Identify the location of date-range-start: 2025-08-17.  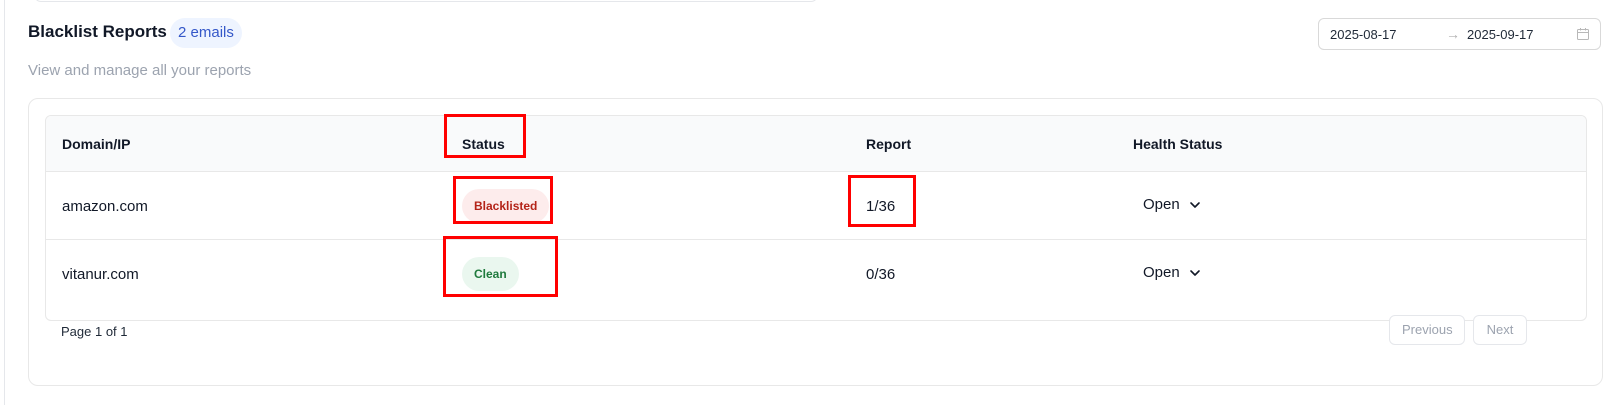
(1363, 34).